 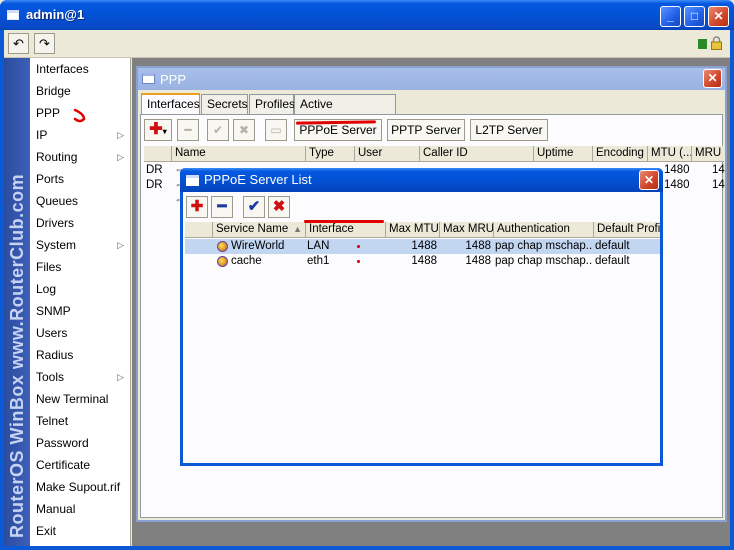 I want to click on nav-item-certificate: Certificate, so click(x=80, y=465).